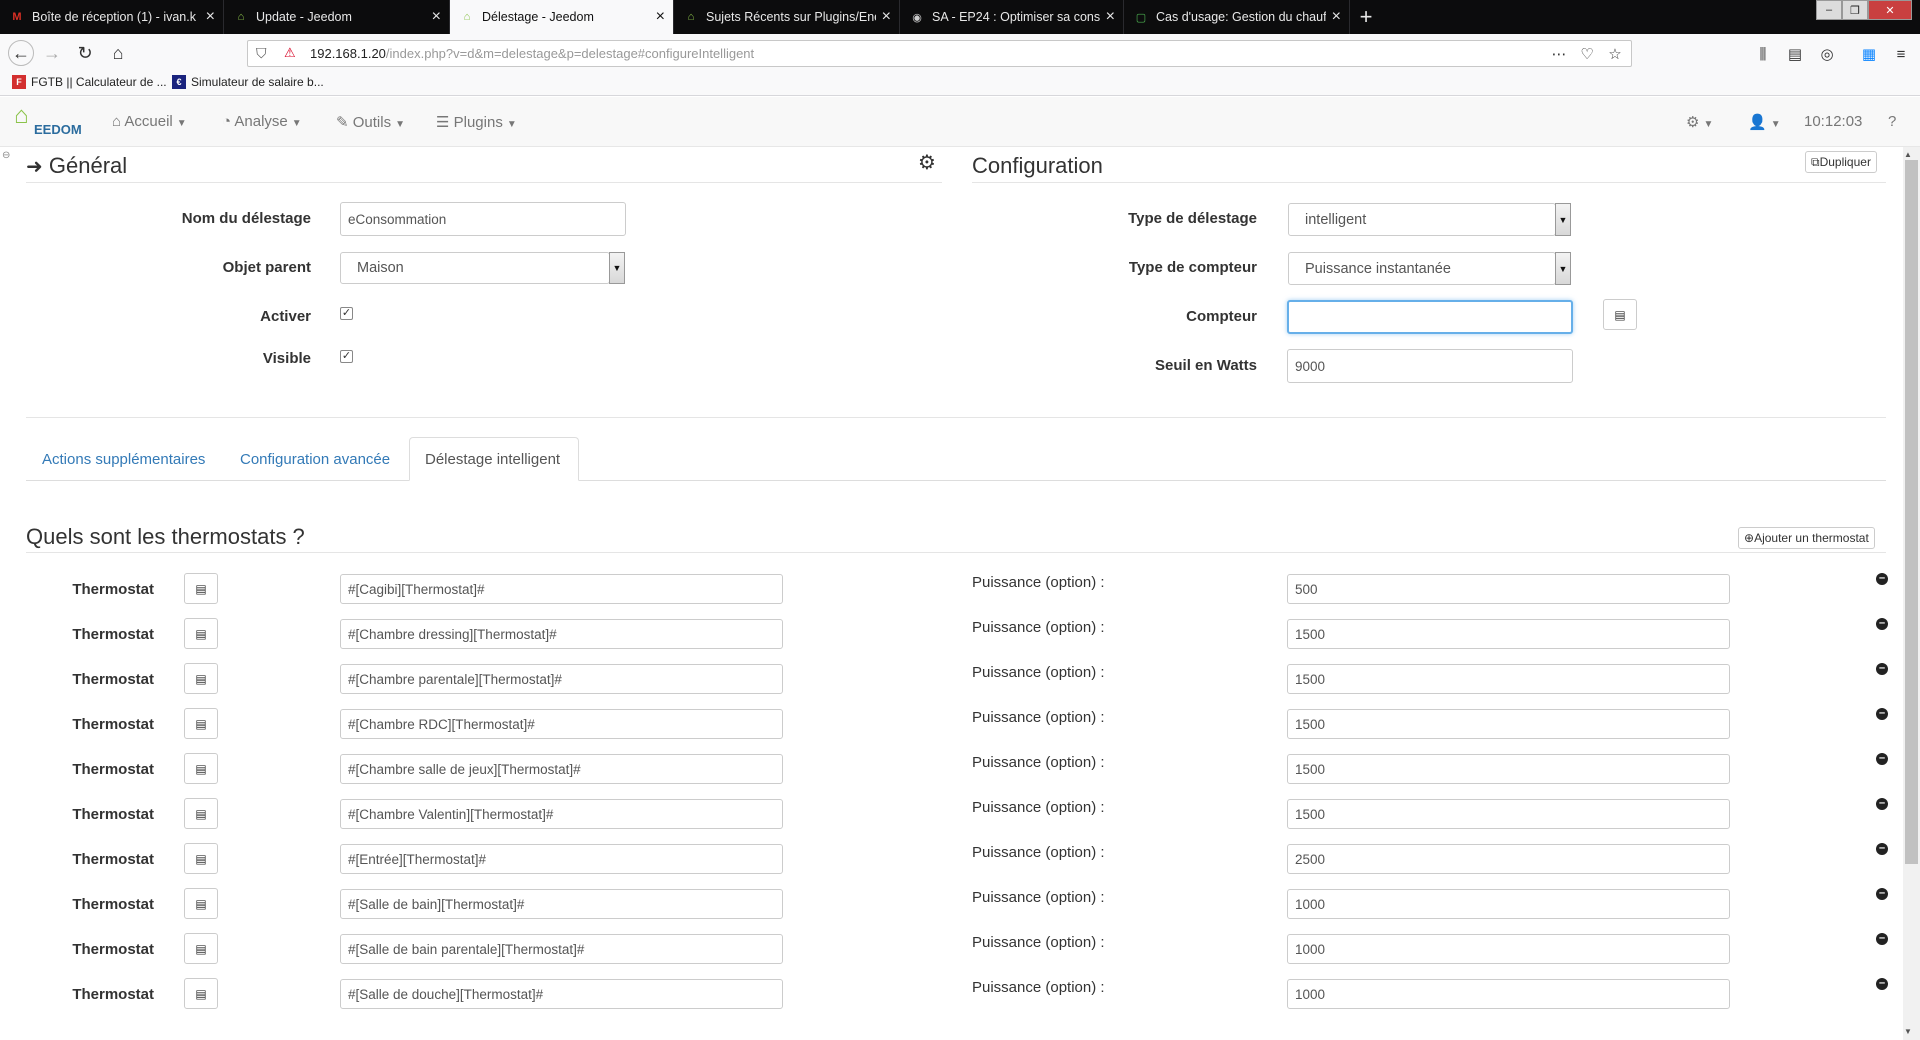 This screenshot has height=1040, width=1920. What do you see at coordinates (1430, 366) in the screenshot?
I see `seuil-input: 9000` at bounding box center [1430, 366].